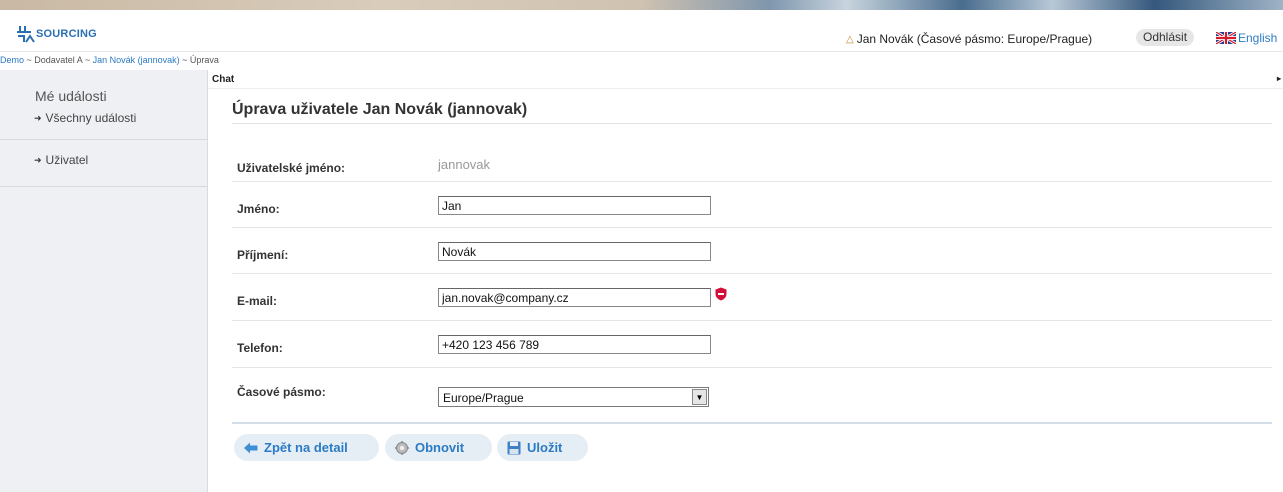  I want to click on chat-bar: Chat ▸, so click(745, 81).